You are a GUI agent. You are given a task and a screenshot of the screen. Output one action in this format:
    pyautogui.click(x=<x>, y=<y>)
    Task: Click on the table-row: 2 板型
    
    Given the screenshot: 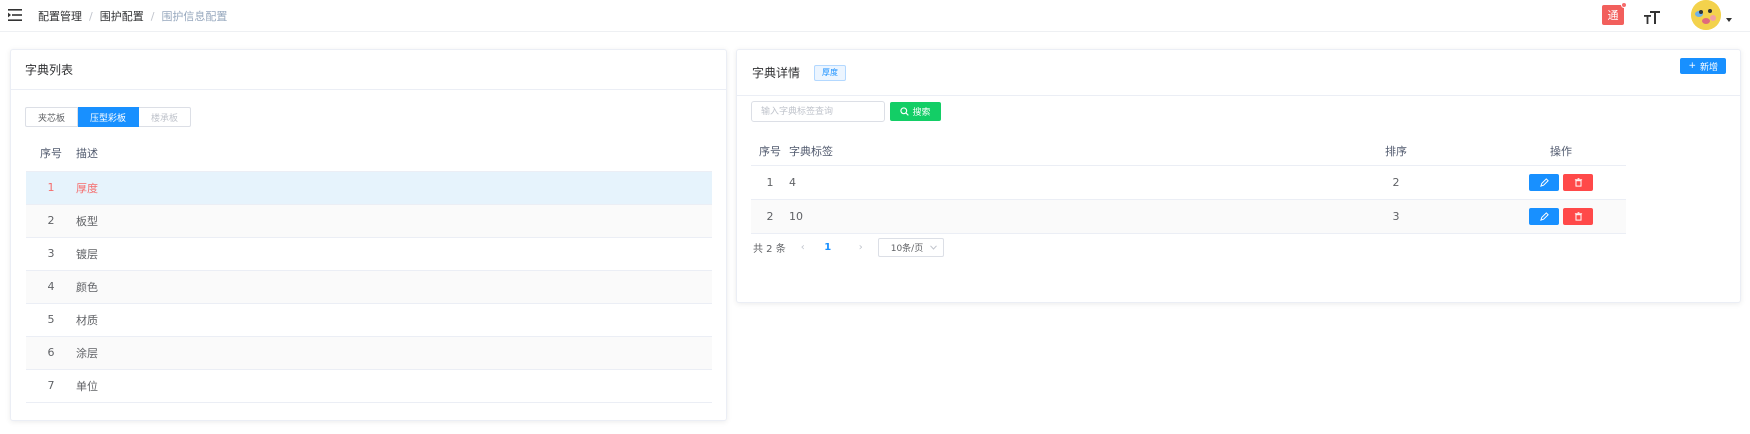 What is the action you would take?
    pyautogui.click(x=369, y=221)
    